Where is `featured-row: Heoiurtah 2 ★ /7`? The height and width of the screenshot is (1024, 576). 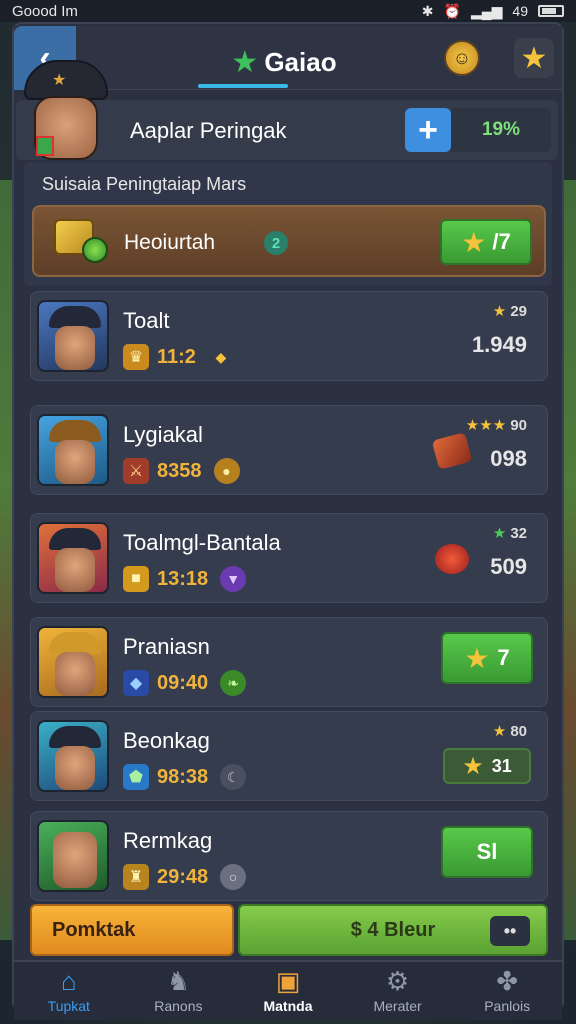 featured-row: Heoiurtah 2 ★ /7 is located at coordinates (289, 241).